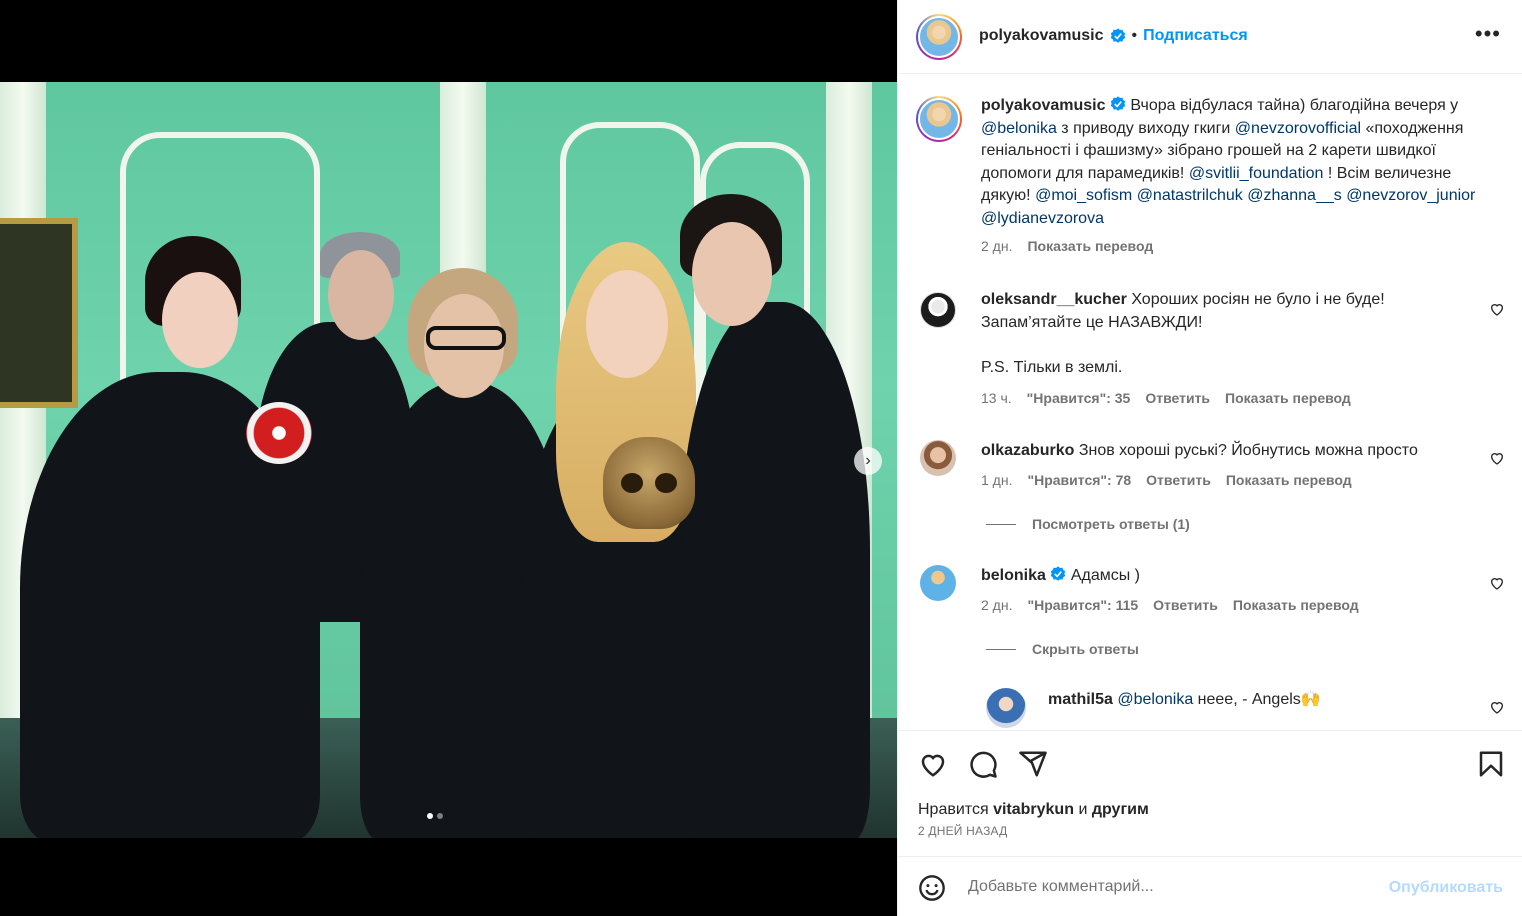 Image resolution: width=1522 pixels, height=916 pixels. What do you see at coordinates (1090, 246) in the screenshot?
I see `caption-translate-button: Показать перевод` at bounding box center [1090, 246].